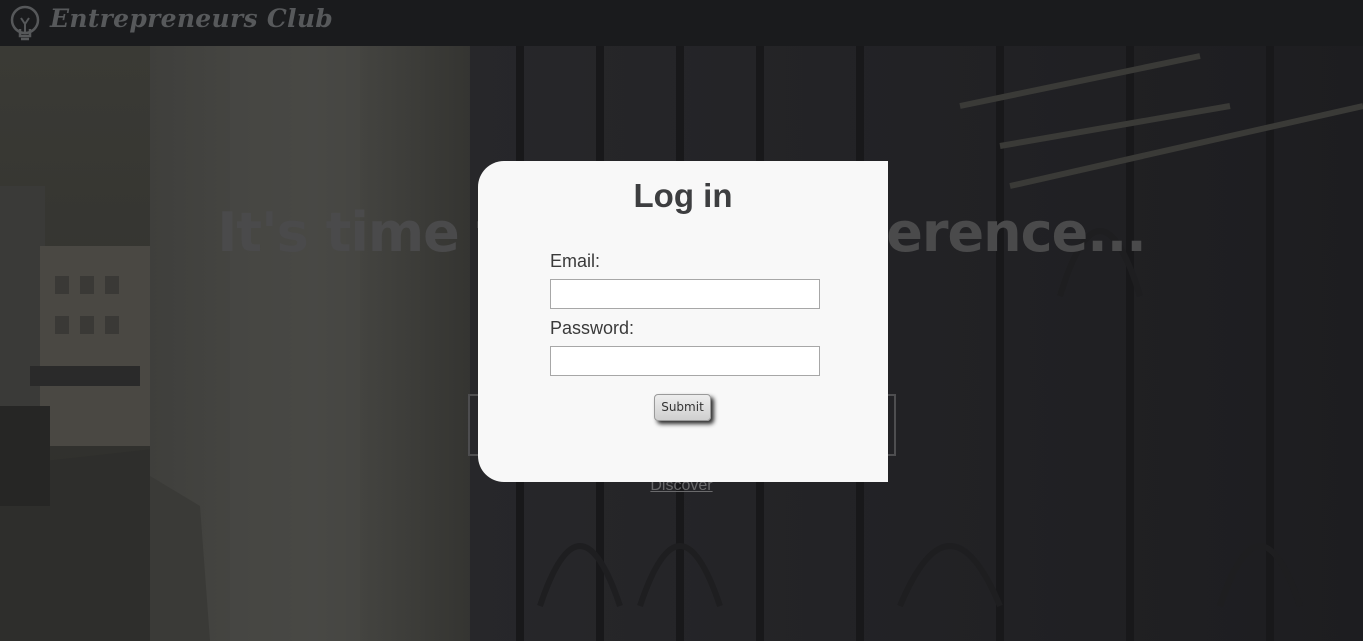  Describe the element at coordinates (592, 328) in the screenshot. I see `password-label: Password:` at that location.